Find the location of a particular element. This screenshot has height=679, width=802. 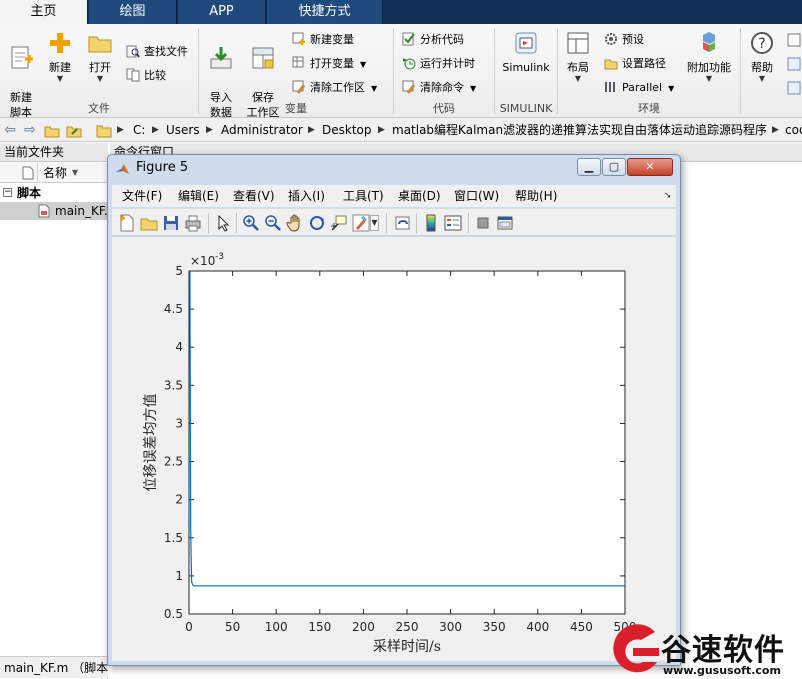

clear-commands-button: 清除命令 ▼ is located at coordinates (439, 88).